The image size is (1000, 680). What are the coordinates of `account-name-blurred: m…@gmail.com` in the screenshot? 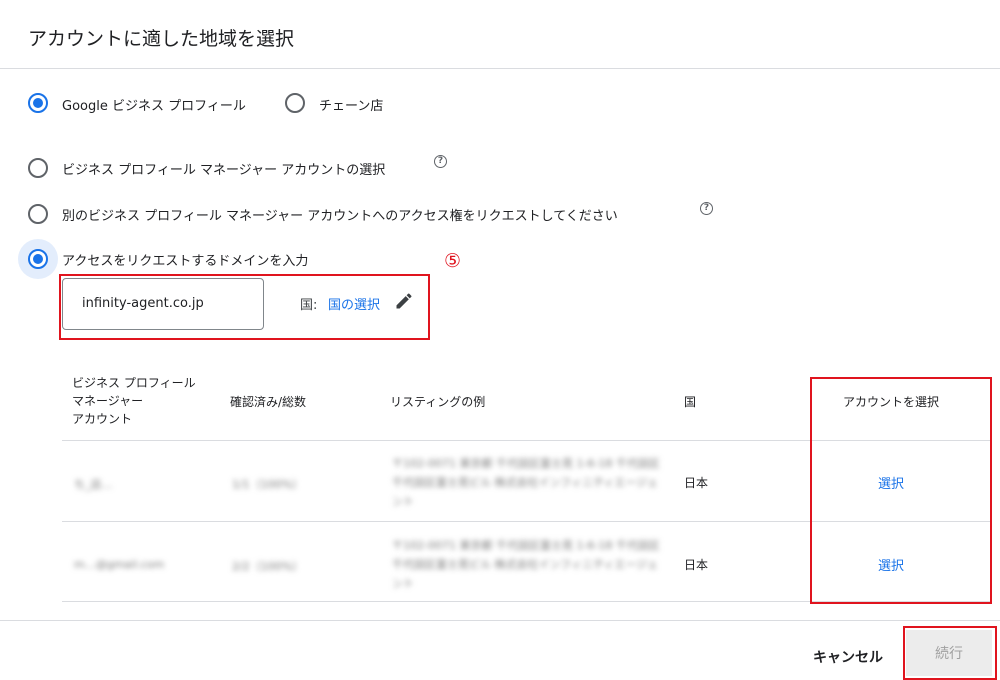 It's located at (119, 564).